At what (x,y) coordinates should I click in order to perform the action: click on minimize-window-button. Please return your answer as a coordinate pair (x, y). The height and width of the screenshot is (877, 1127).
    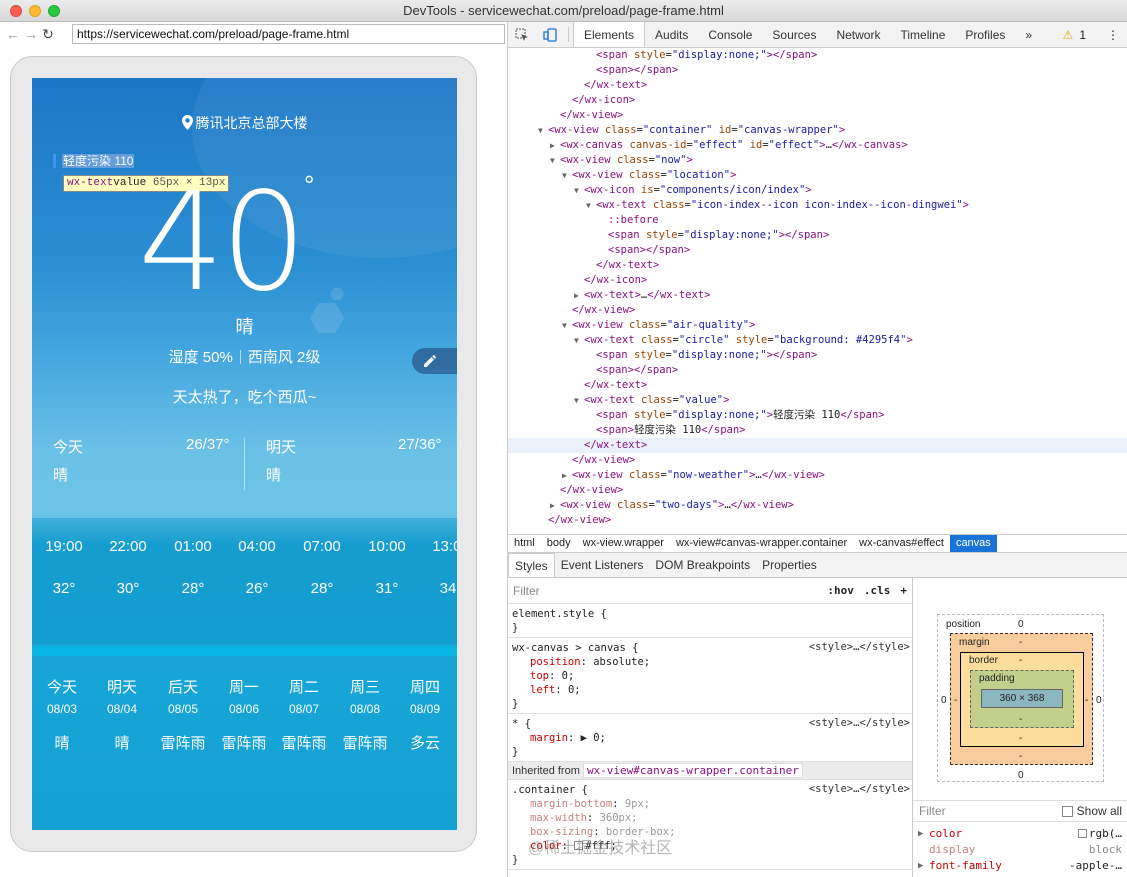
    Looking at the image, I should click on (35, 11).